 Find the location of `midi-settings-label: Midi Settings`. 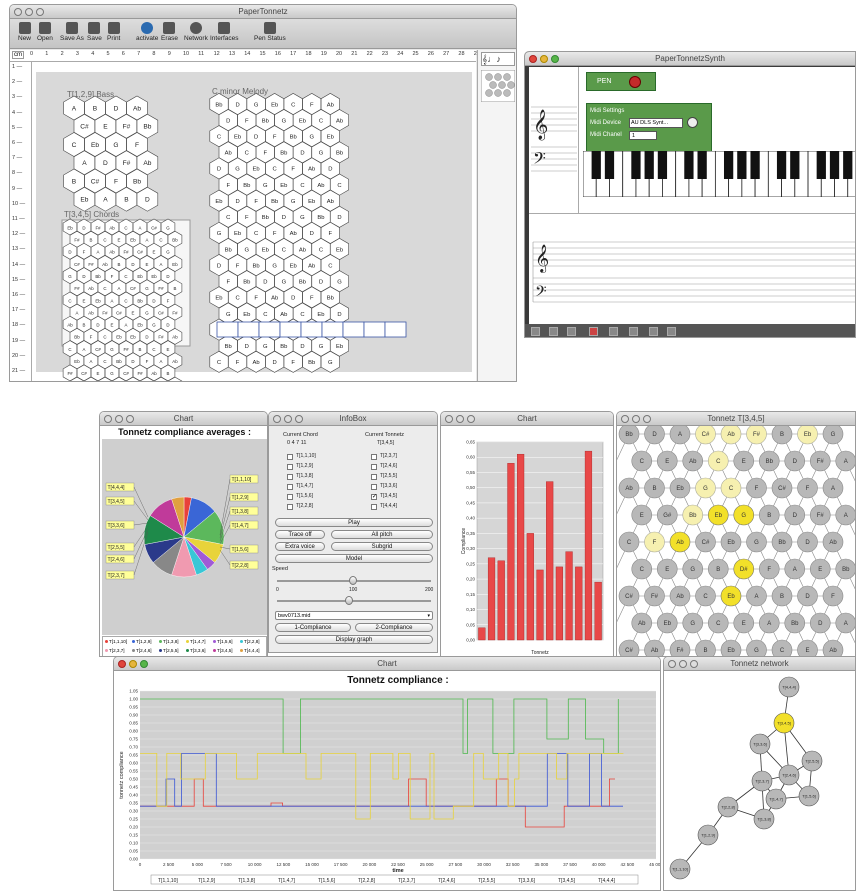

midi-settings-label: Midi Settings is located at coordinates (607, 111).